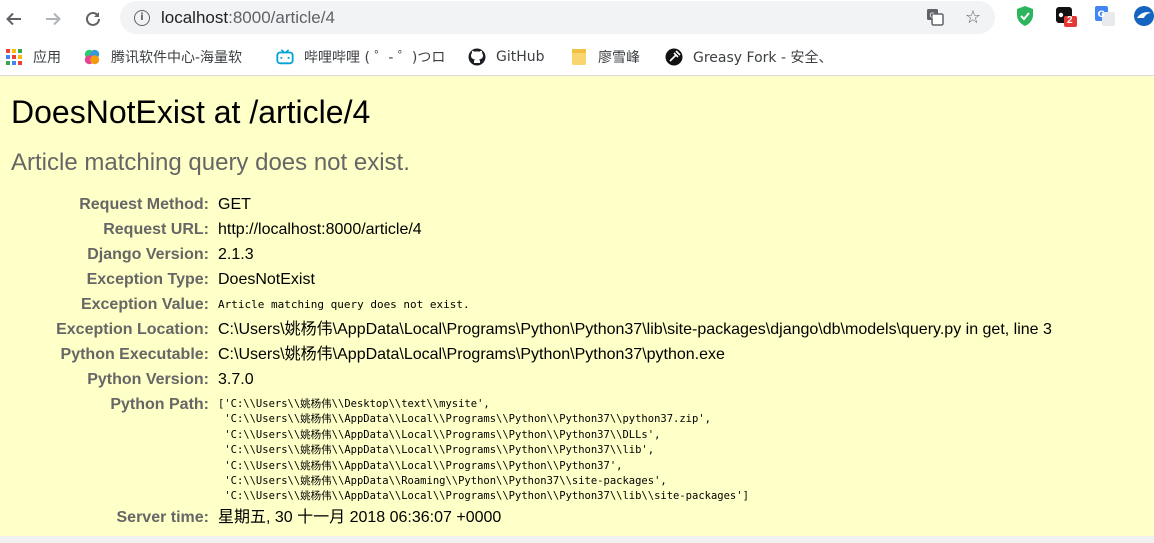  Describe the element at coordinates (142, 17) in the screenshot. I see `site-info-icon: i` at that location.